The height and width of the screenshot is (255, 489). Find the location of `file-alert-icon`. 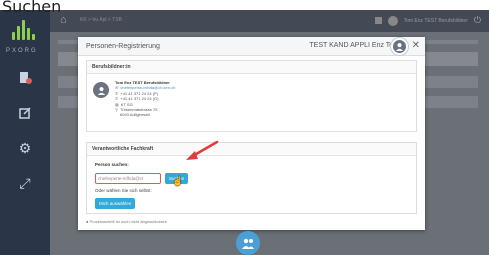

file-alert-icon is located at coordinates (25, 78).